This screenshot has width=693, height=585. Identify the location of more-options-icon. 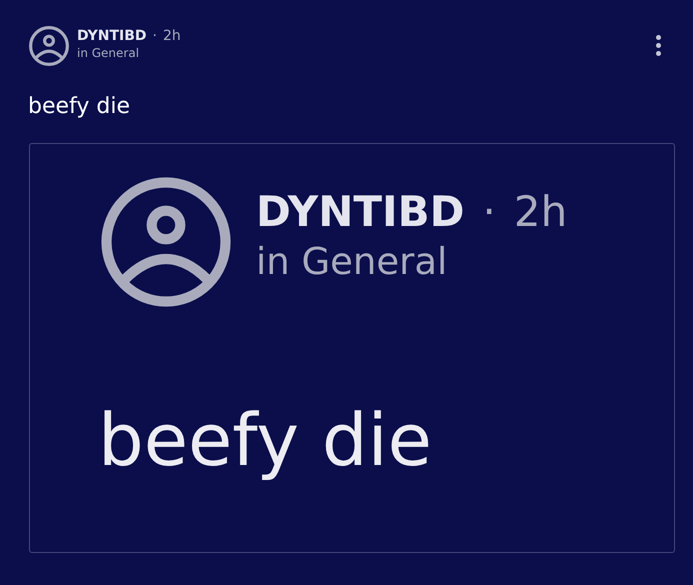
(658, 45).